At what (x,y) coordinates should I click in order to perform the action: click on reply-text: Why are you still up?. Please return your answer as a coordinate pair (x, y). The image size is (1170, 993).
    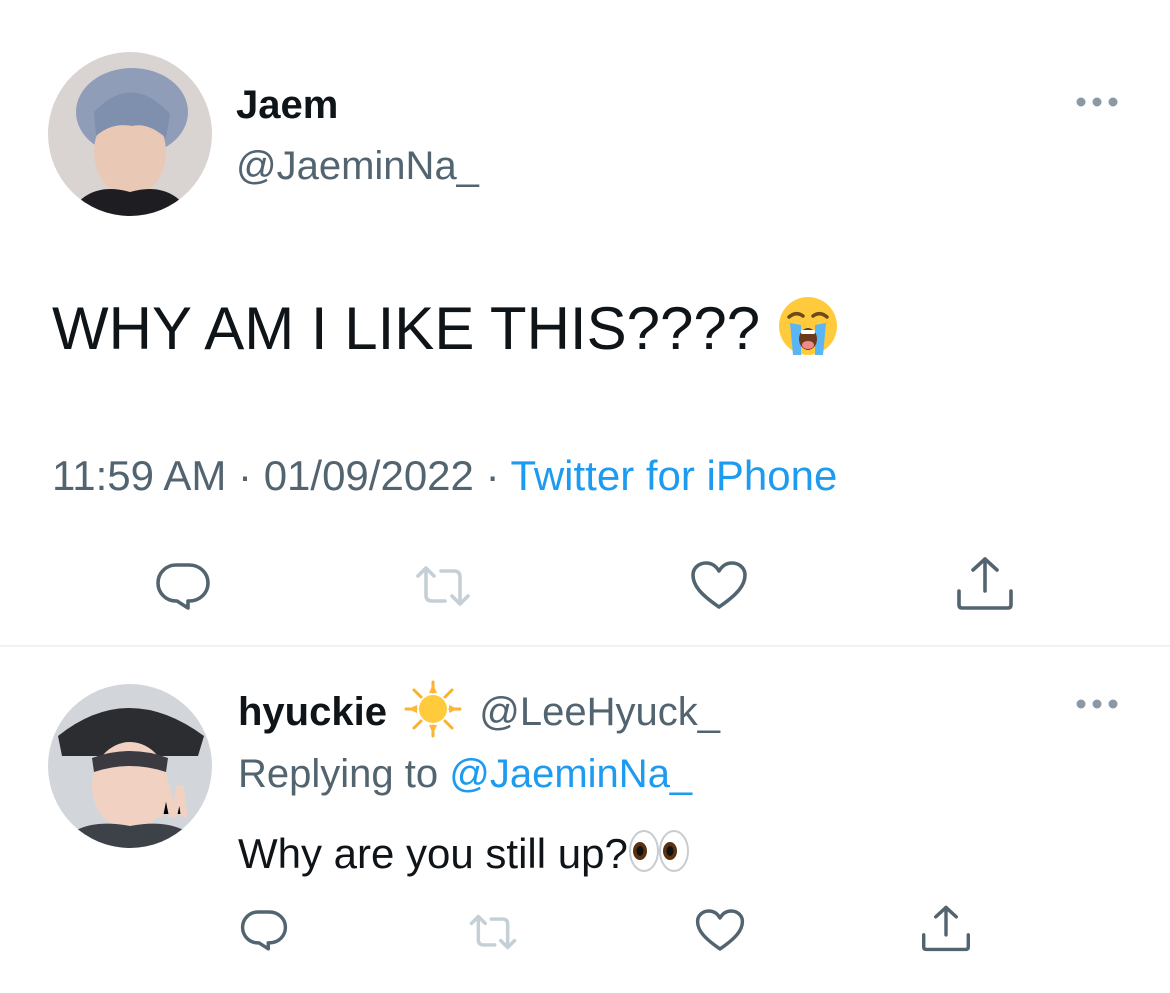
    Looking at the image, I should click on (464, 856).